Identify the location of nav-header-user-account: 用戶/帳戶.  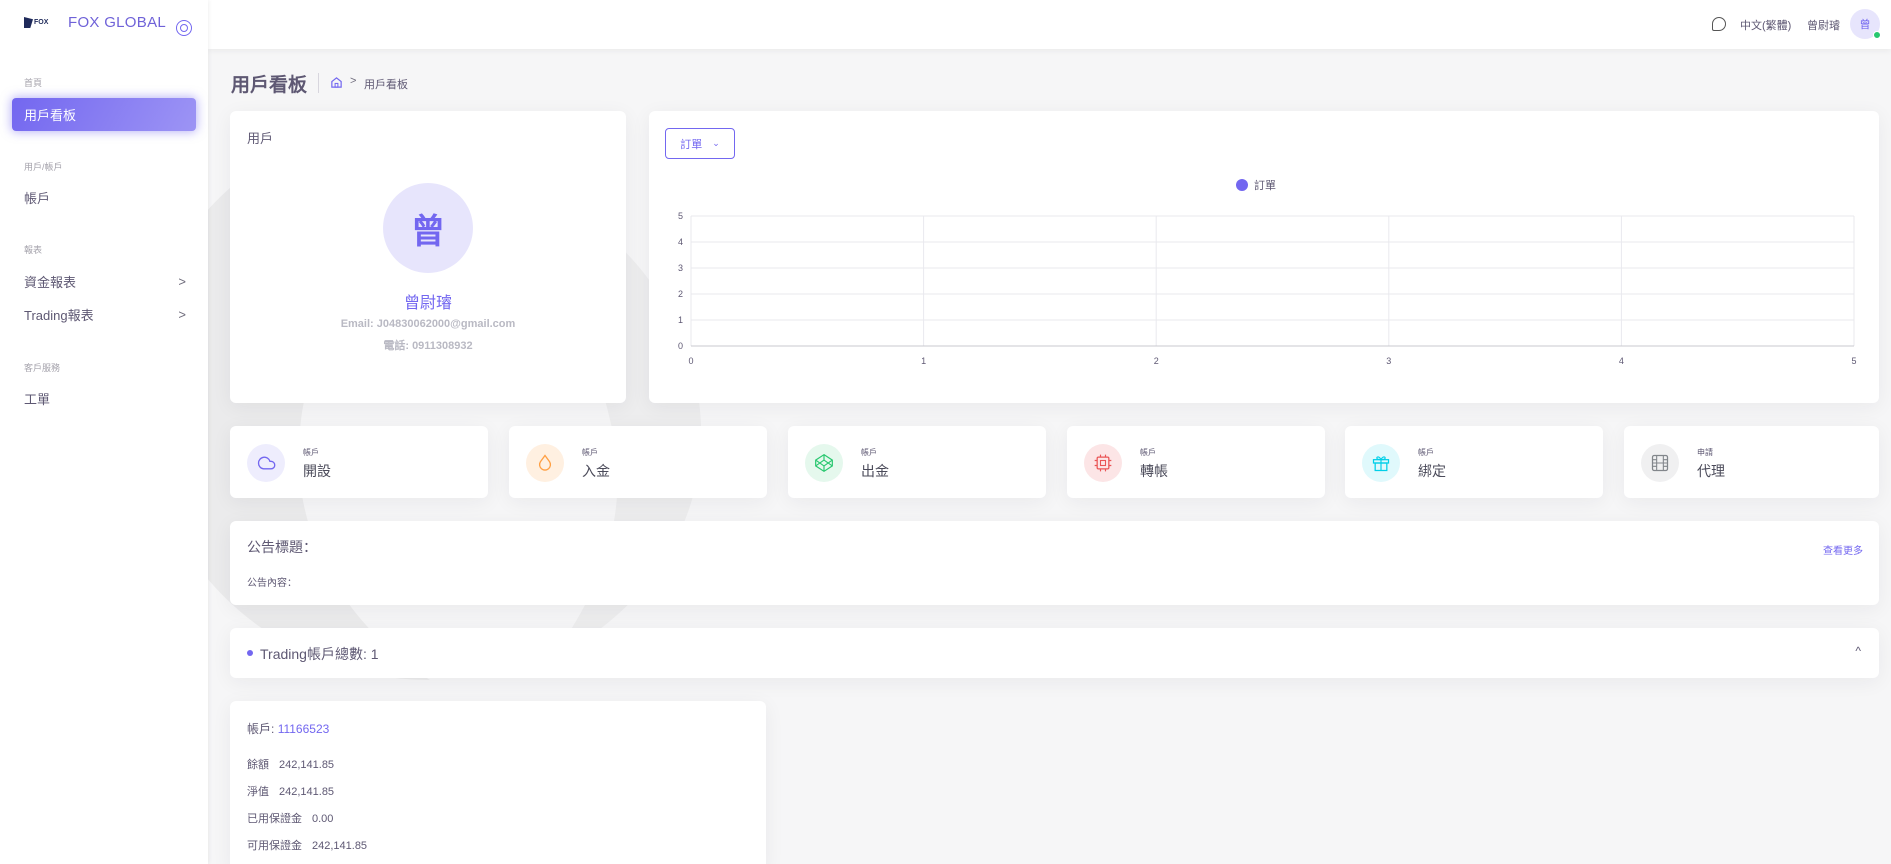
(43, 167).